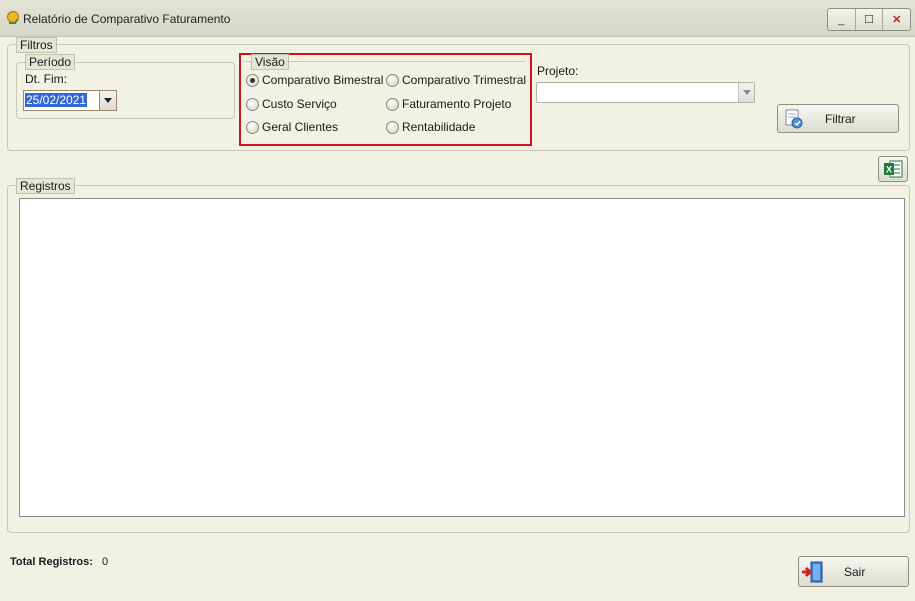 The image size is (915, 601). I want to click on period-group-label: Período, so click(50, 62).